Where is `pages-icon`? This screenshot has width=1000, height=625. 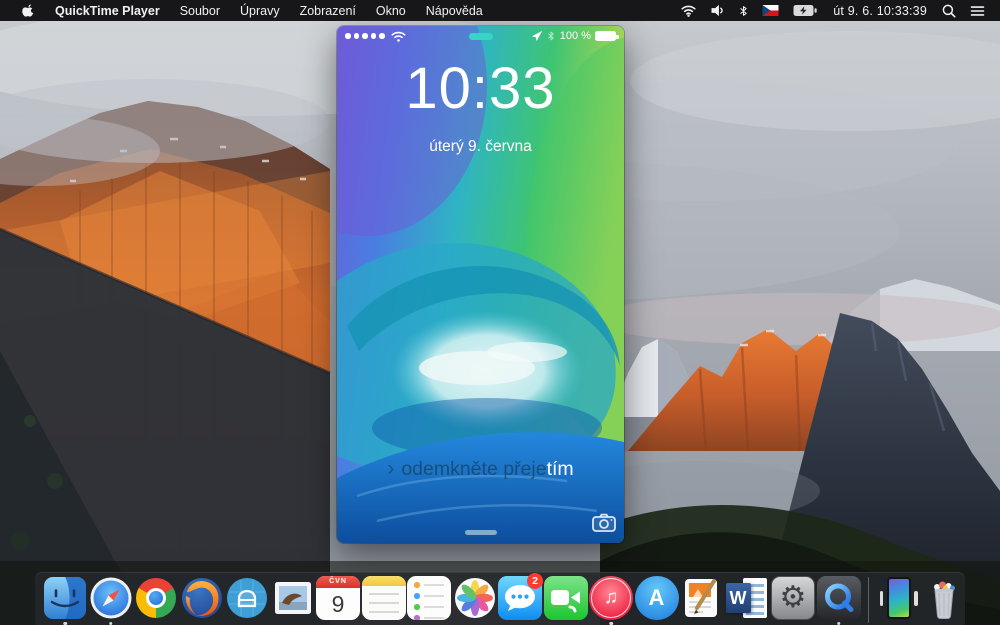 pages-icon is located at coordinates (701, 598).